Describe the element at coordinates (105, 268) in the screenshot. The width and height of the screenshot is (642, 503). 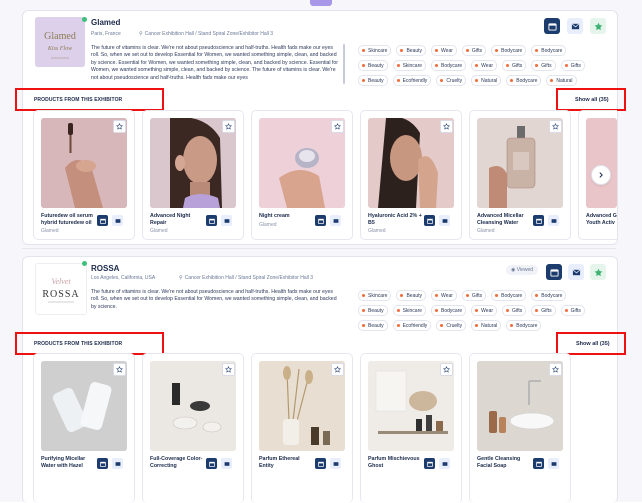
I see `exhibitor-name: ROSSA` at that location.